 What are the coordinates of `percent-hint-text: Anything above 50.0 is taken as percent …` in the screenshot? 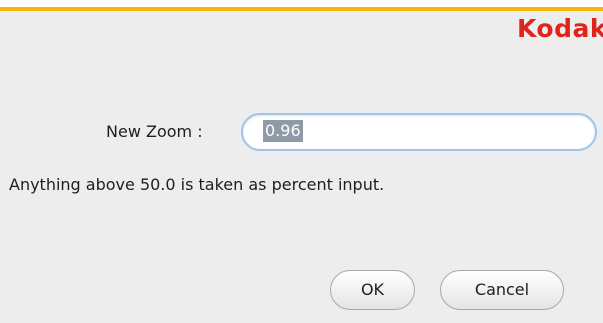 It's located at (197, 184).